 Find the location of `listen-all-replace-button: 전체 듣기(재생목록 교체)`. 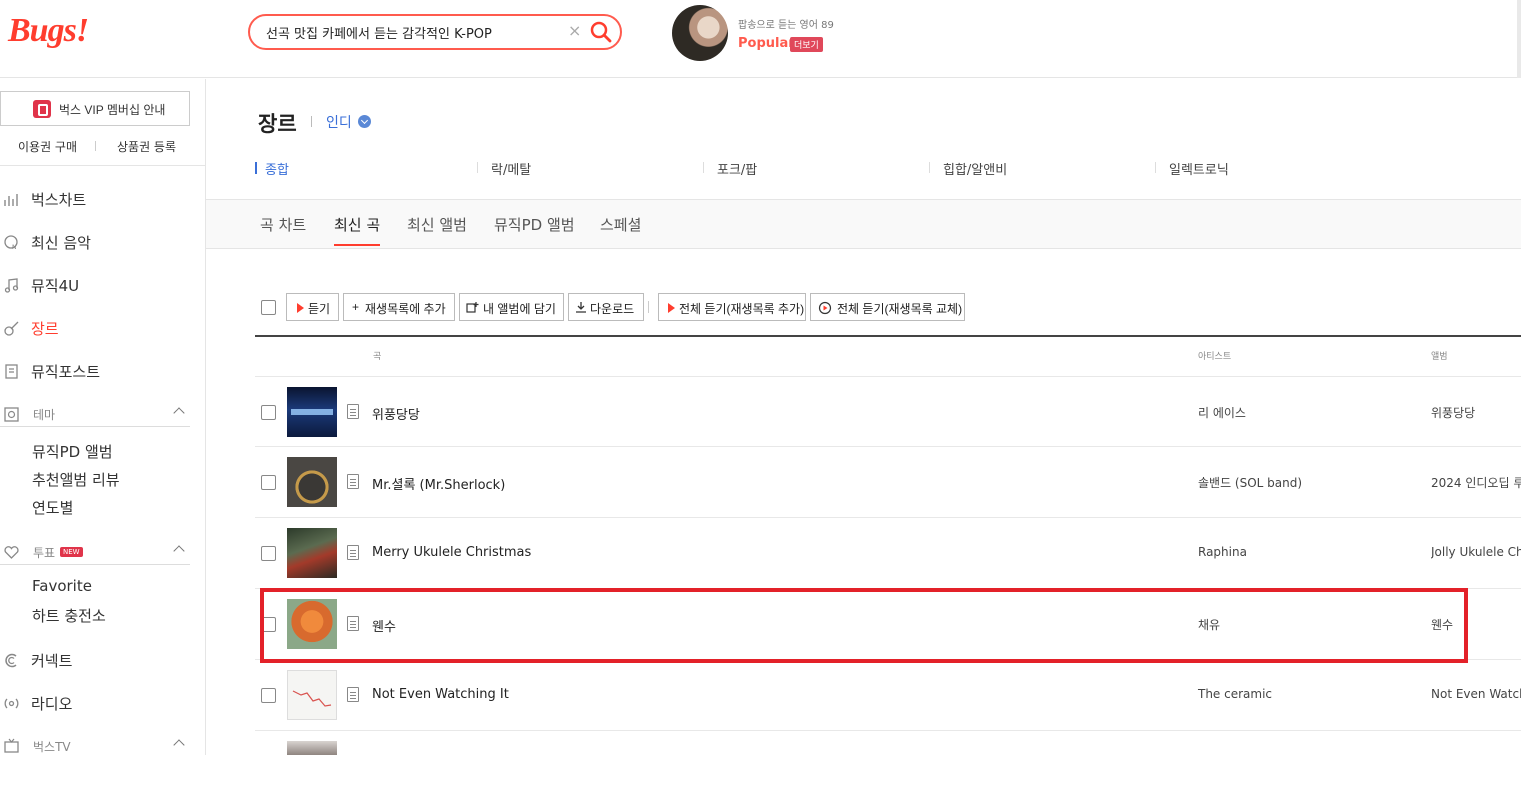

listen-all-replace-button: 전체 듣기(재생목록 교체) is located at coordinates (887, 307).